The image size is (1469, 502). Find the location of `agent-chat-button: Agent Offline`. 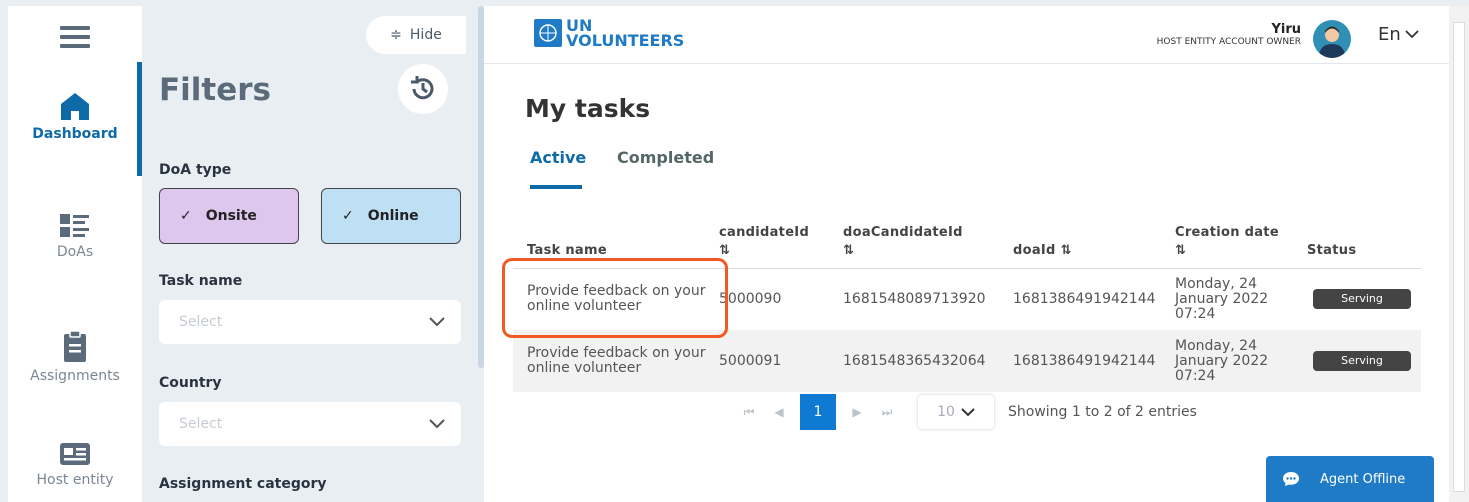

agent-chat-button: Agent Offline is located at coordinates (1350, 479).